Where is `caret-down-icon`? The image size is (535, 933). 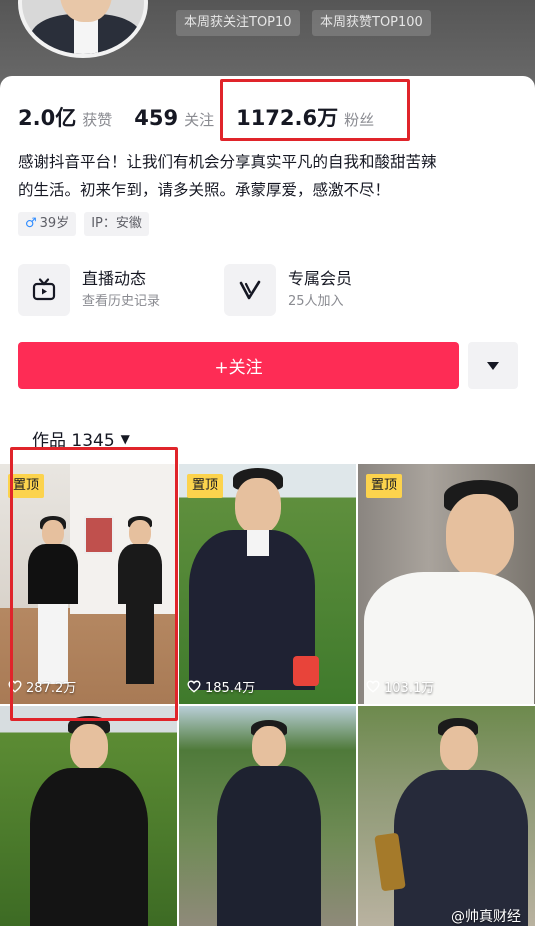
caret-down-icon is located at coordinates (493, 365).